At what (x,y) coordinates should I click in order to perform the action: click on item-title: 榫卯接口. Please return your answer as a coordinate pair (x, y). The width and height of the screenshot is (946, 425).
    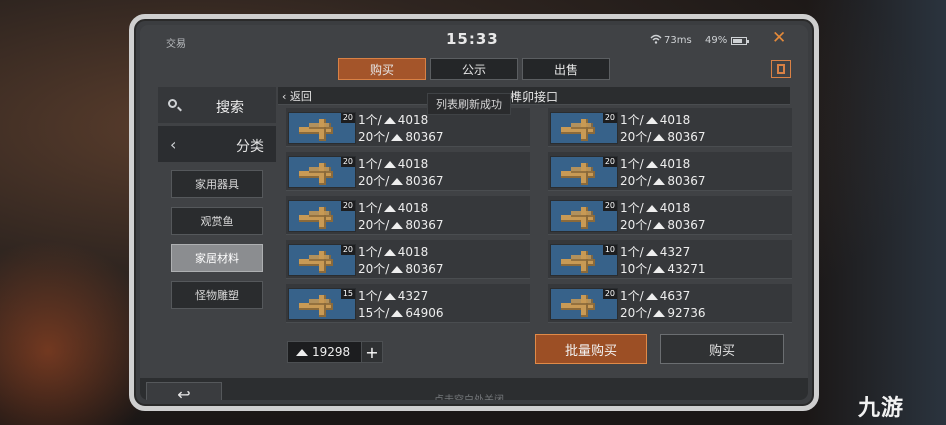
    Looking at the image, I should click on (534, 97).